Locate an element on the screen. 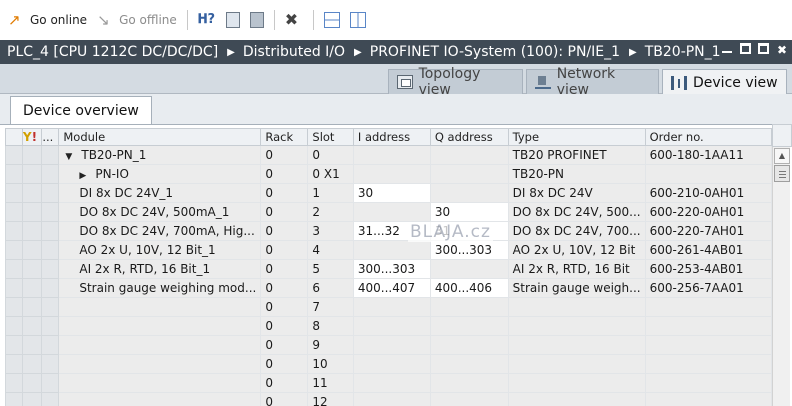  delete-button: ✖ is located at coordinates (294, 20).